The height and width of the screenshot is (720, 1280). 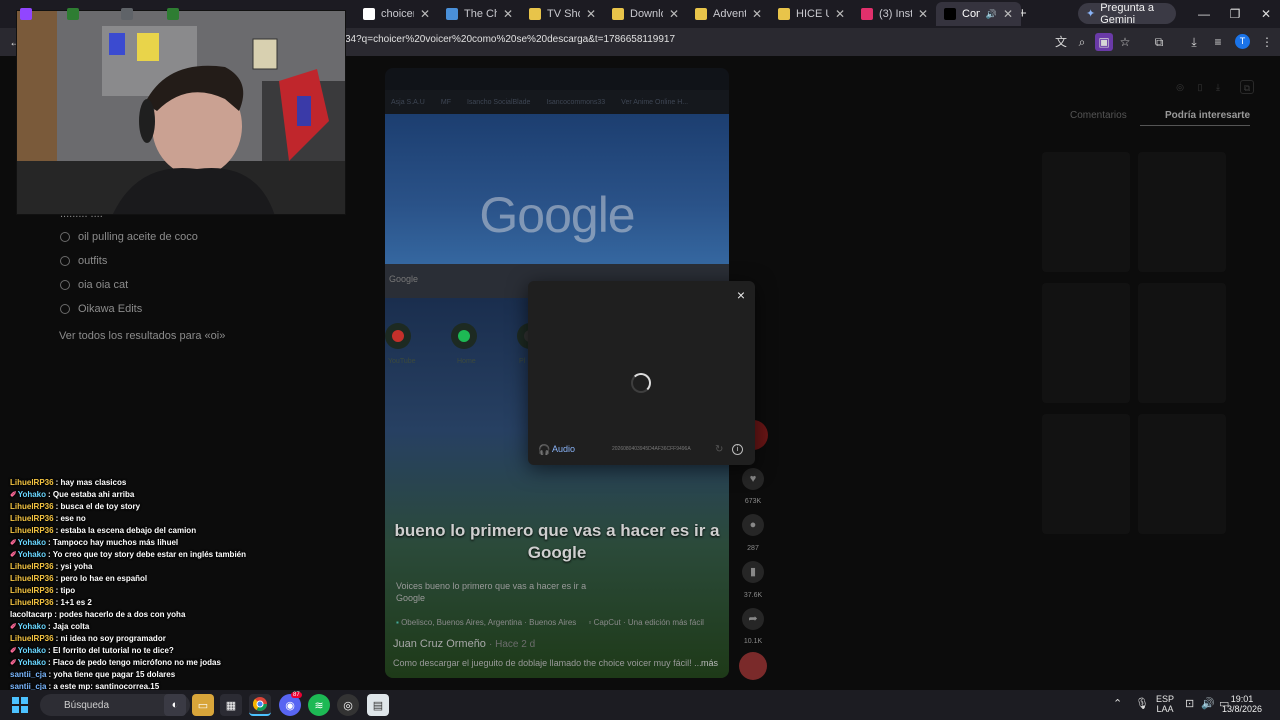 I want to click on tab-7: Downloa ✕, so click(x=645, y=14).